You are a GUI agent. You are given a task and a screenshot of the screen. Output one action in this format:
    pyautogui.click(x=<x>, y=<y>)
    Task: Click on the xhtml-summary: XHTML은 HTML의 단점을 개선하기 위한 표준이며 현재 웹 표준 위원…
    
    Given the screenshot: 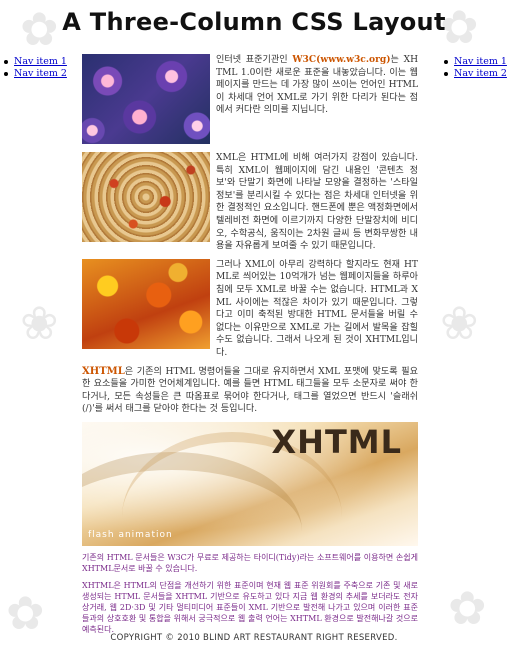 What is the action you would take?
    pyautogui.click(x=250, y=607)
    